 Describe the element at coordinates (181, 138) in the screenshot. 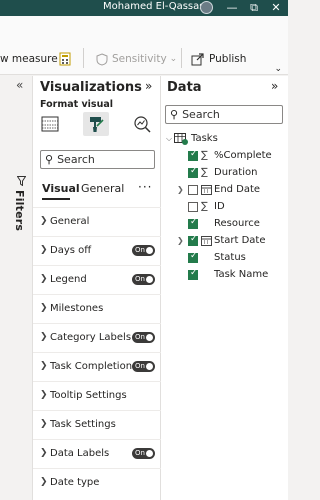

I see `table-icon` at that location.